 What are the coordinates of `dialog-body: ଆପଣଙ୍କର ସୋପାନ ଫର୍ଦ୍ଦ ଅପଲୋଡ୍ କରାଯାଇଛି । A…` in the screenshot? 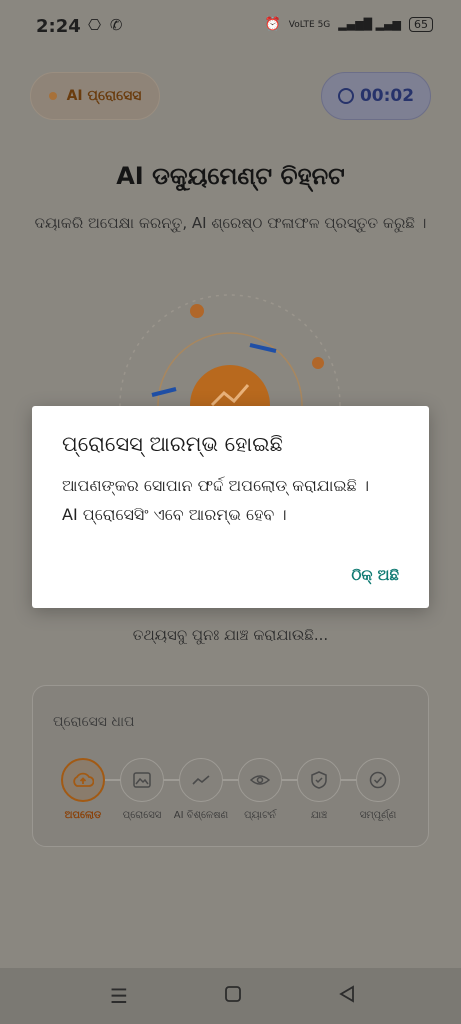 It's located at (230, 500).